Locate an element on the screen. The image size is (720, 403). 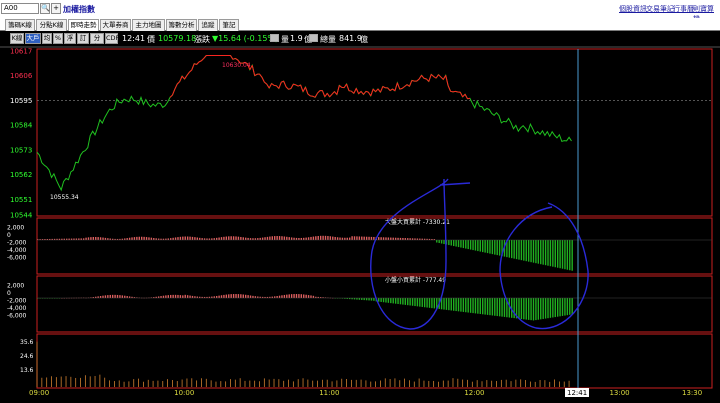
tab-notes: 筆記 is located at coordinates (229, 25).